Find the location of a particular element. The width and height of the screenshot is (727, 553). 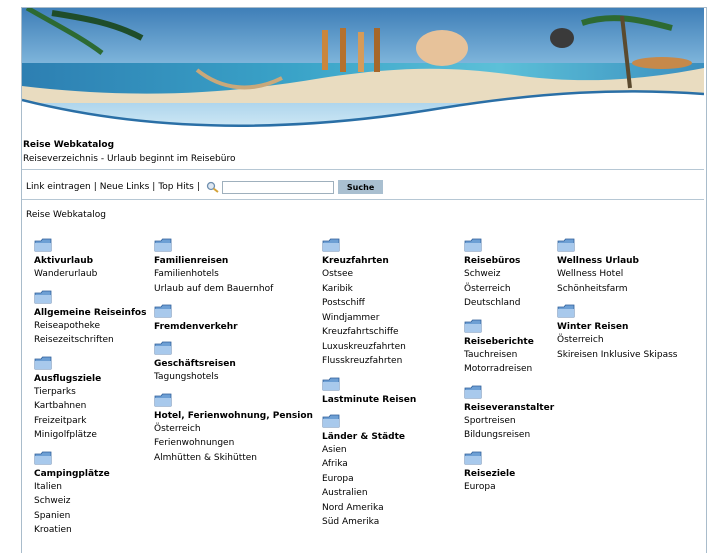

category-block: Reiseziele Europa is located at coordinates (509, 473).